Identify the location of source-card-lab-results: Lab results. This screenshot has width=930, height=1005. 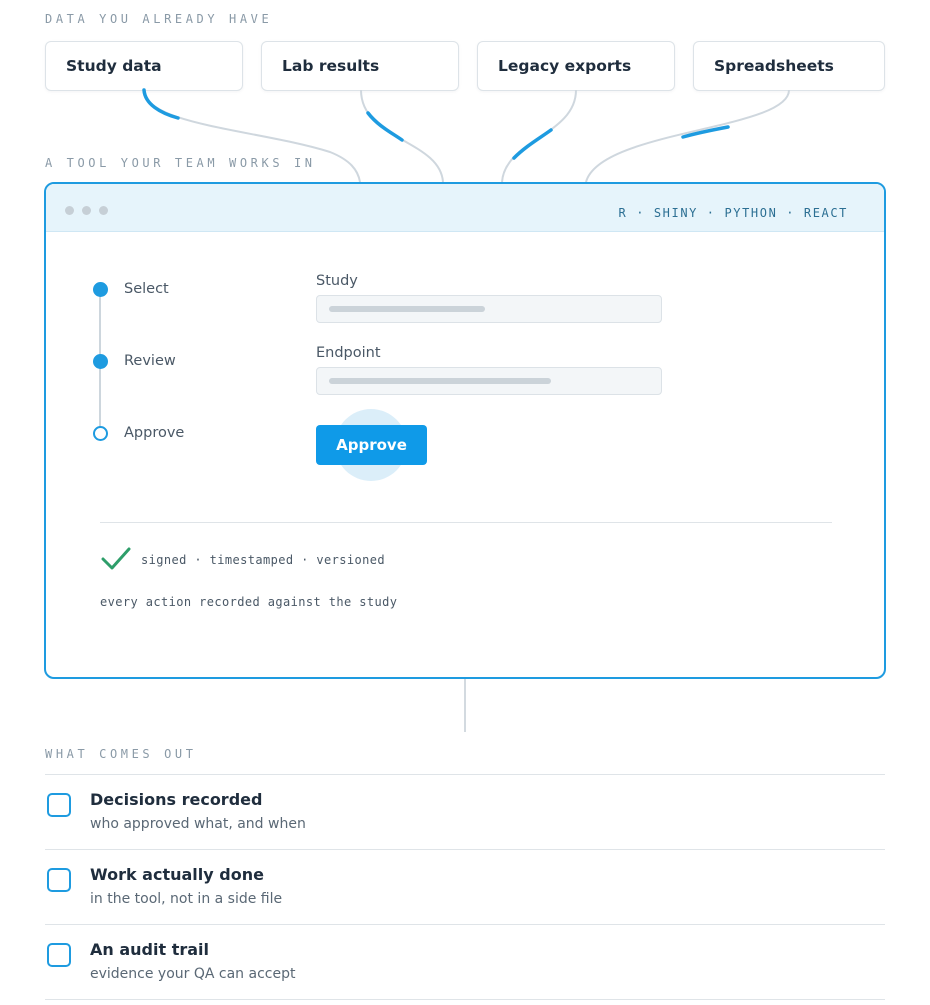
(360, 66).